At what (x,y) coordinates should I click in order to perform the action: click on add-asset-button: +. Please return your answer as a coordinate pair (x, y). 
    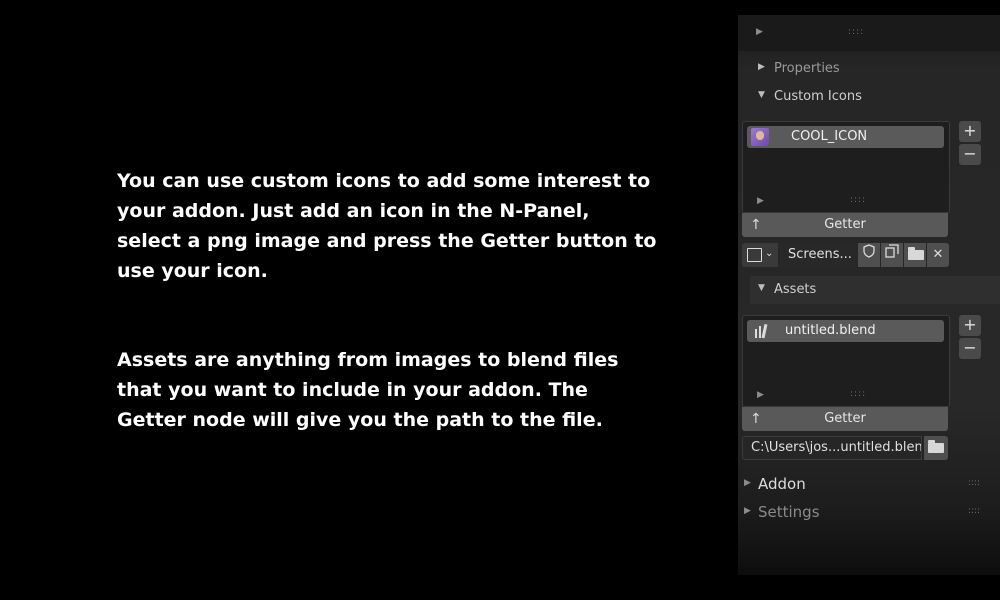
    Looking at the image, I should click on (970, 325).